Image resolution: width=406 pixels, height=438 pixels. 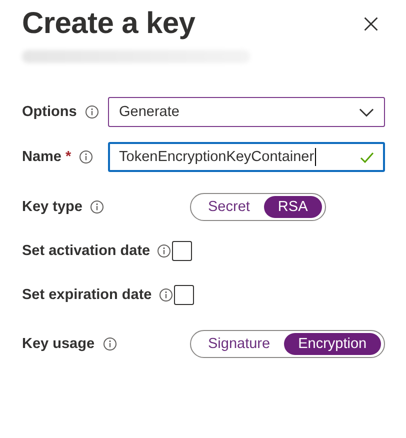 I want to click on field-label: Key usage, so click(x=58, y=344).